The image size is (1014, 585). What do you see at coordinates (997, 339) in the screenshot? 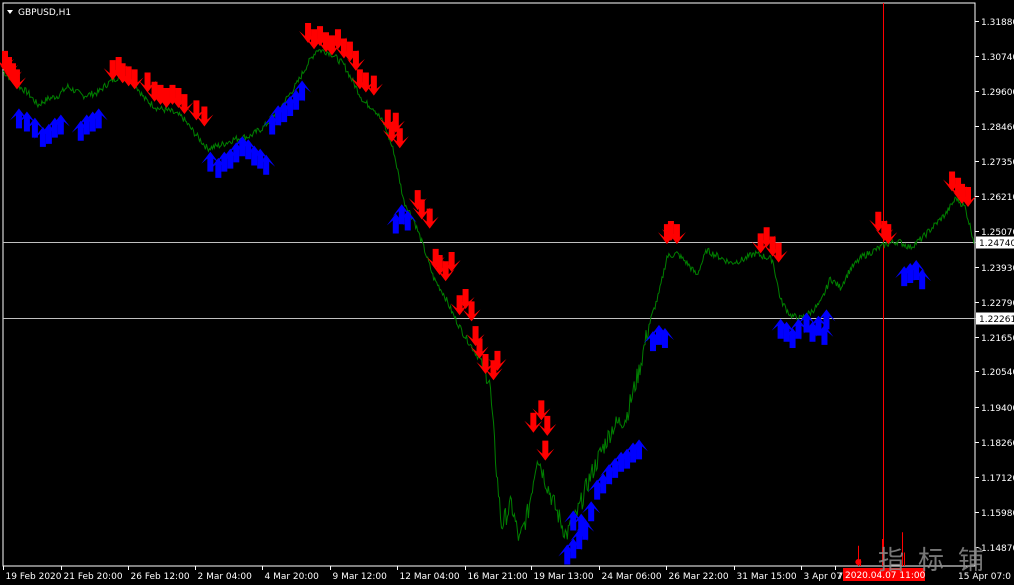
I see `price-tick-label: 1.21650` at bounding box center [997, 339].